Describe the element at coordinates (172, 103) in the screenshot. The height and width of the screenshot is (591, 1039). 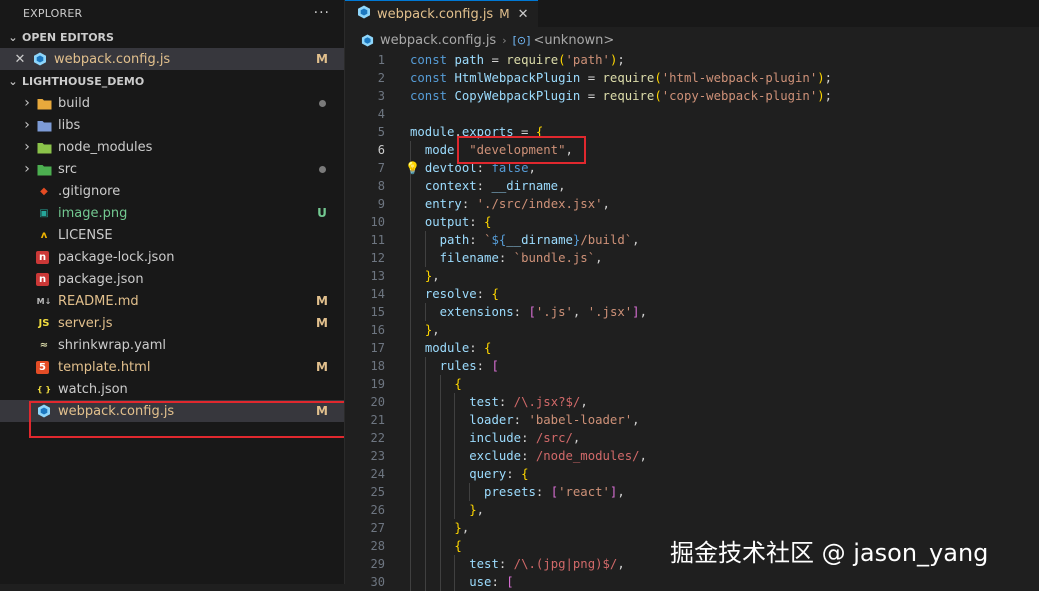
I see `tree-folder: › build` at that location.